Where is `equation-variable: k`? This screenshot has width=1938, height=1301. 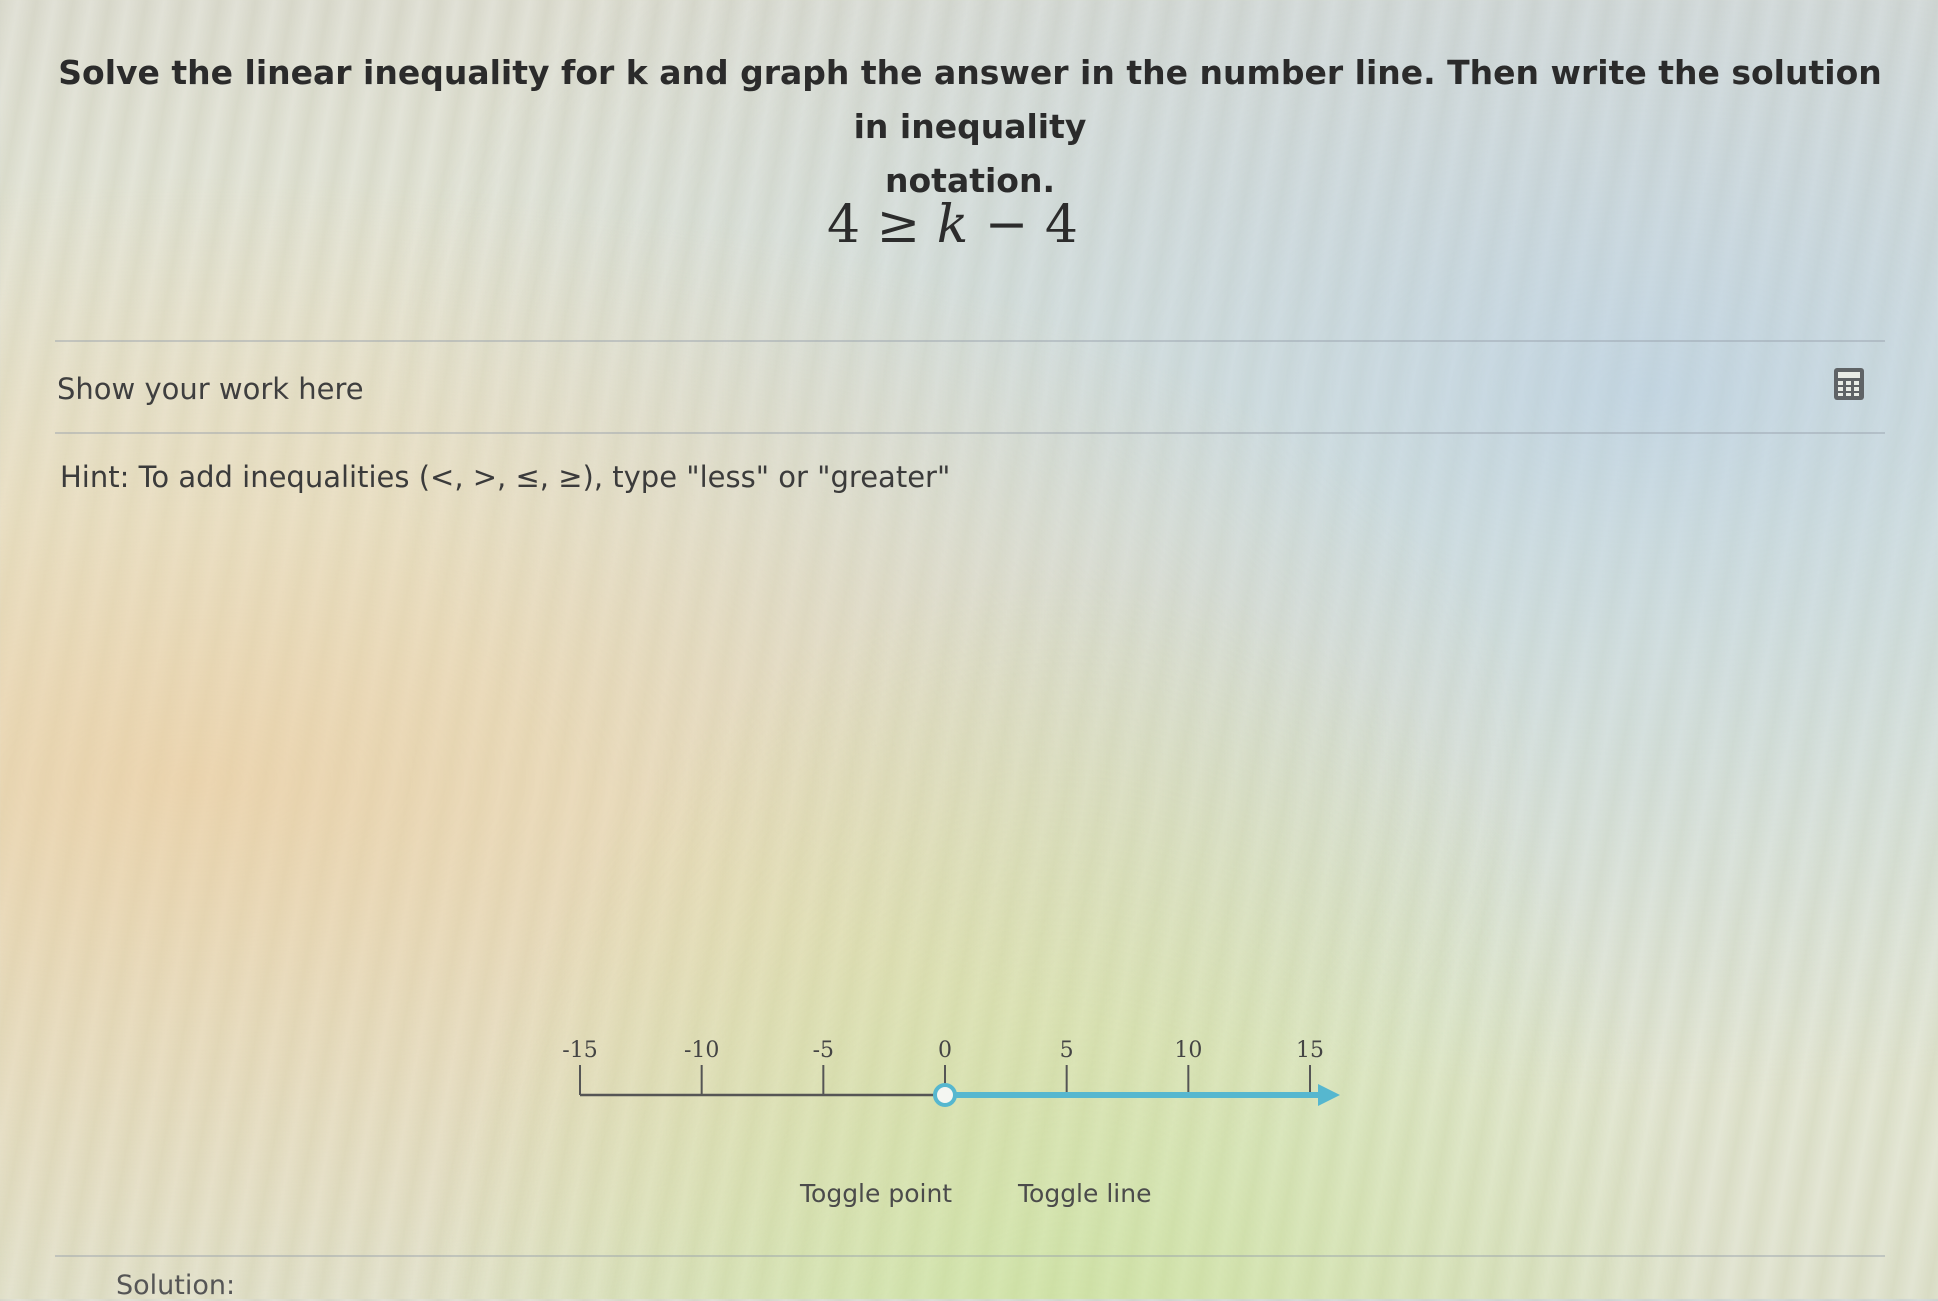
equation-variable: k is located at coordinates (952, 225).